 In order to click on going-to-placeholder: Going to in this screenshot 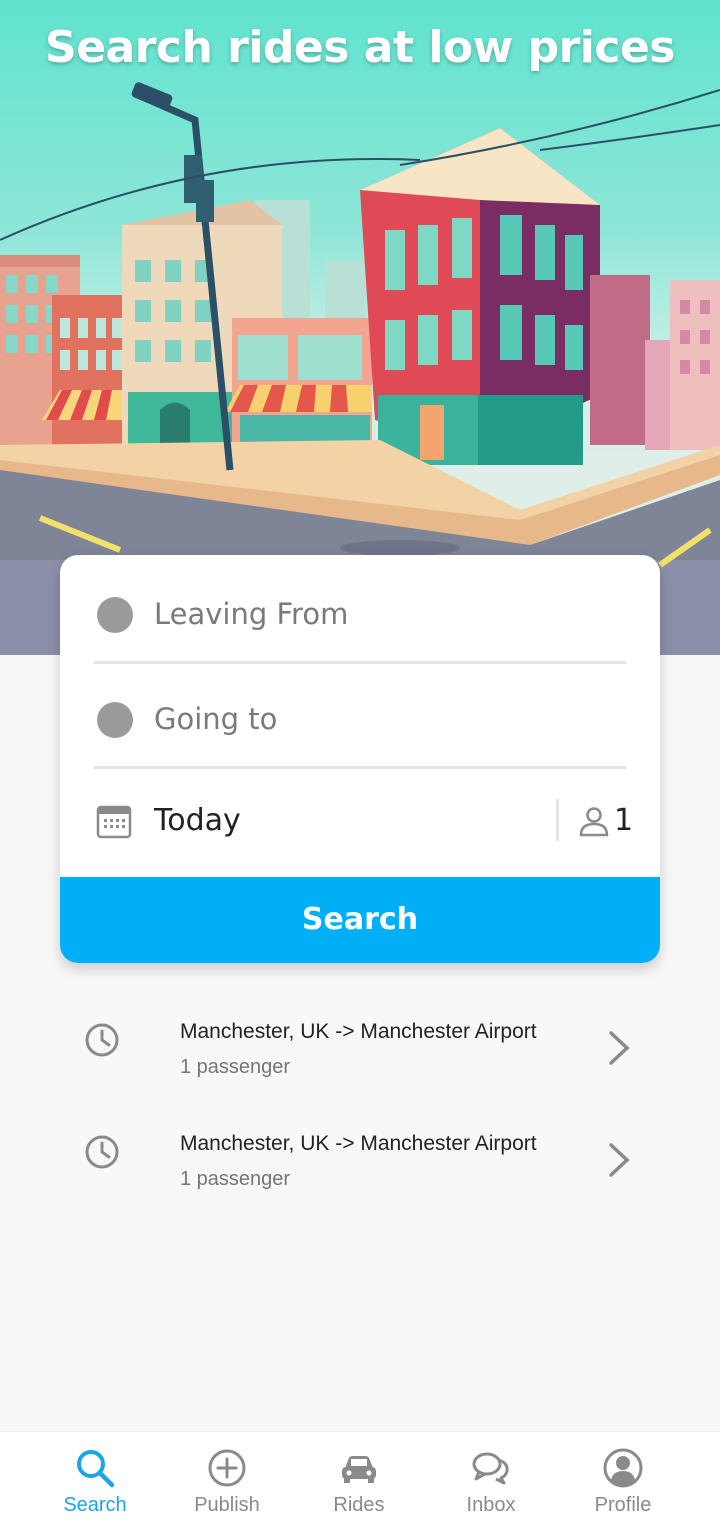, I will do `click(216, 719)`.